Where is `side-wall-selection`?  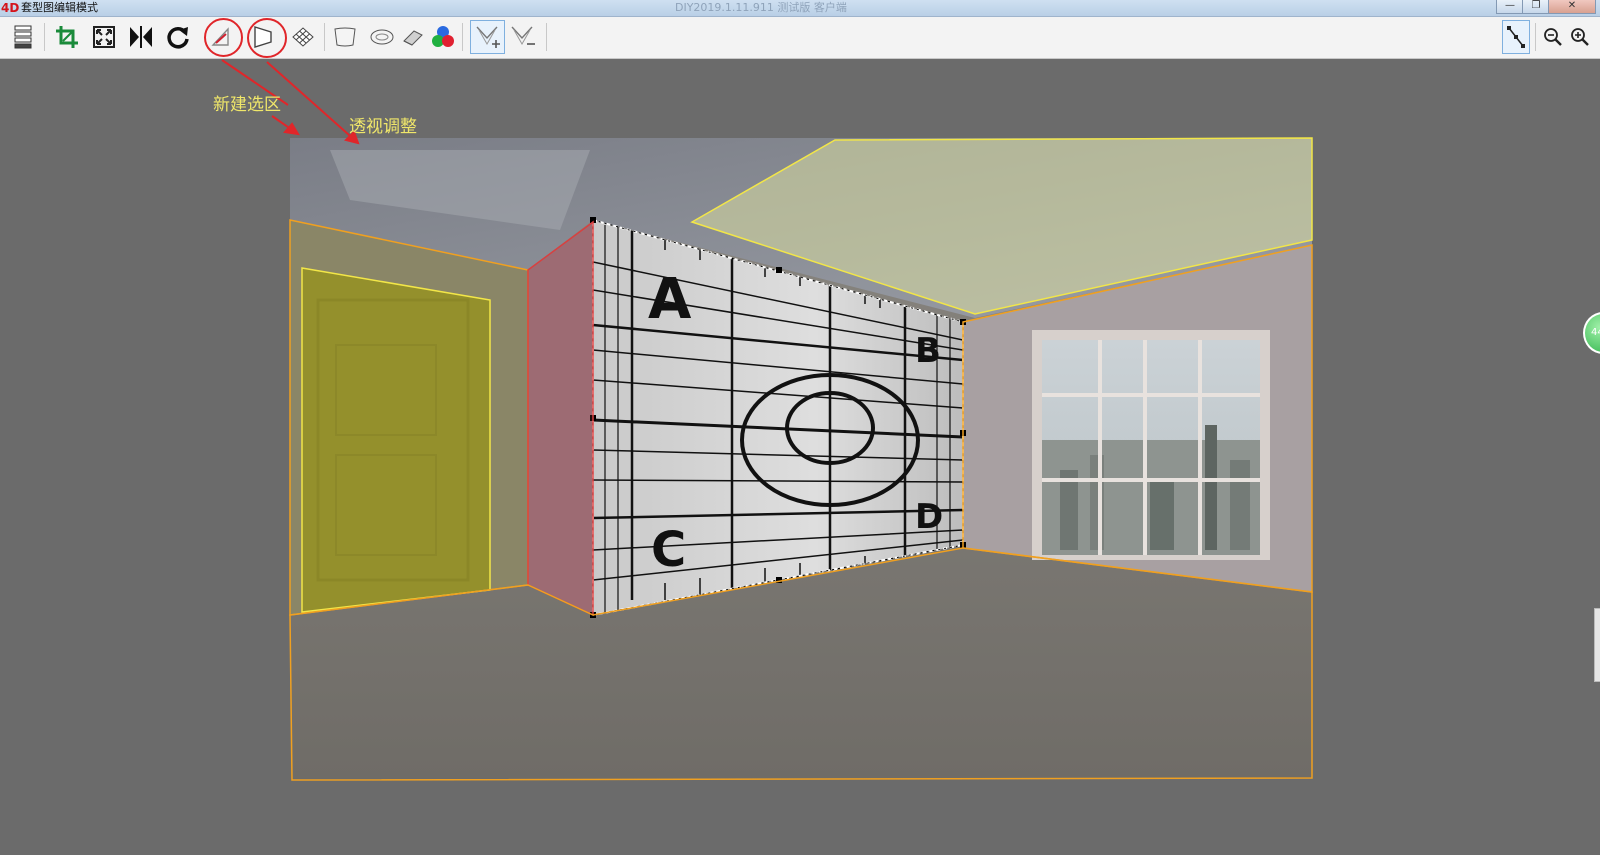 side-wall-selection is located at coordinates (560, 418).